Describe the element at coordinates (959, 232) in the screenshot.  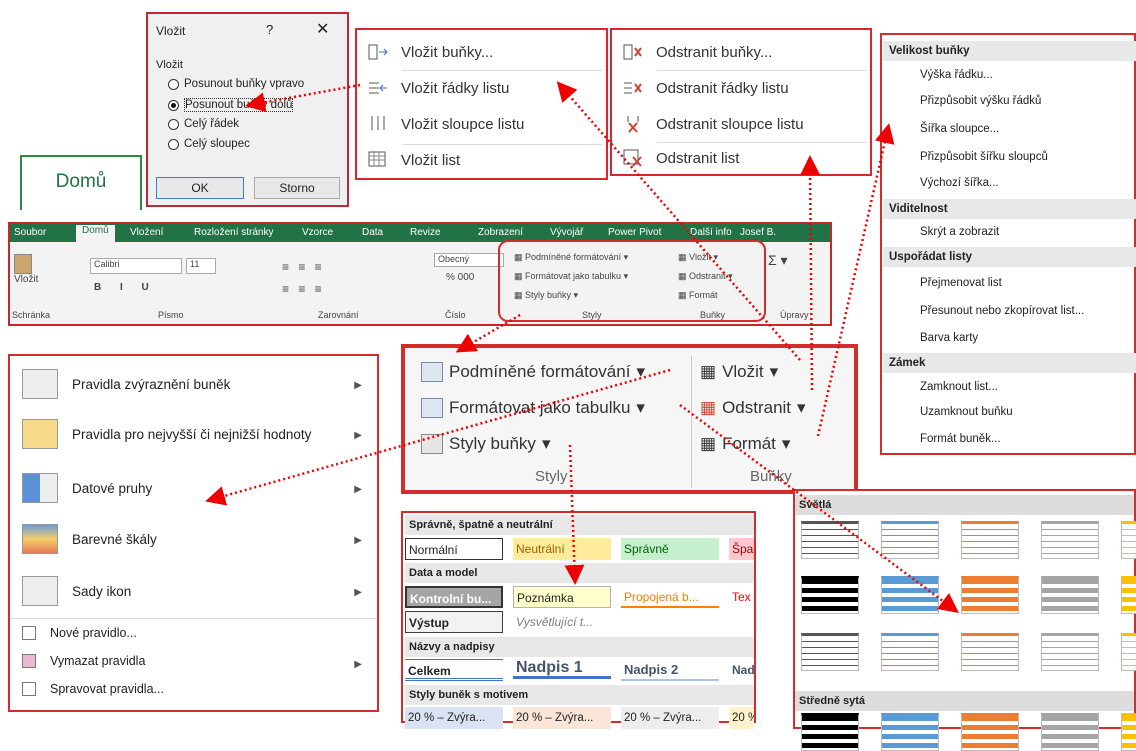
I see `hide-unhide-item: Skrýt a zobrazit` at that location.